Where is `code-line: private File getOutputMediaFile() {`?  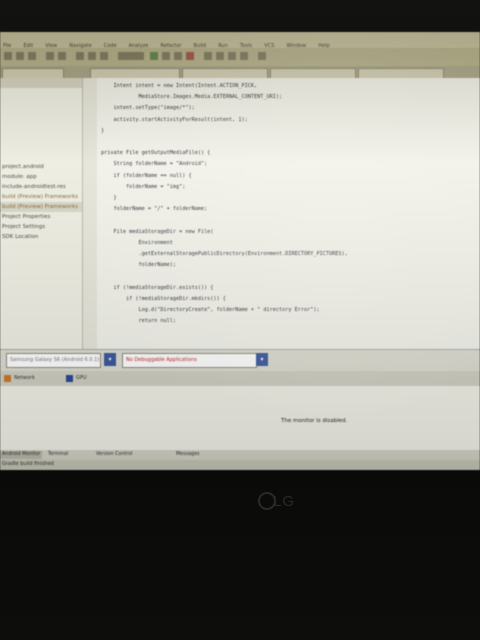 code-line: private File getOutputMediaFile() { is located at coordinates (155, 153).